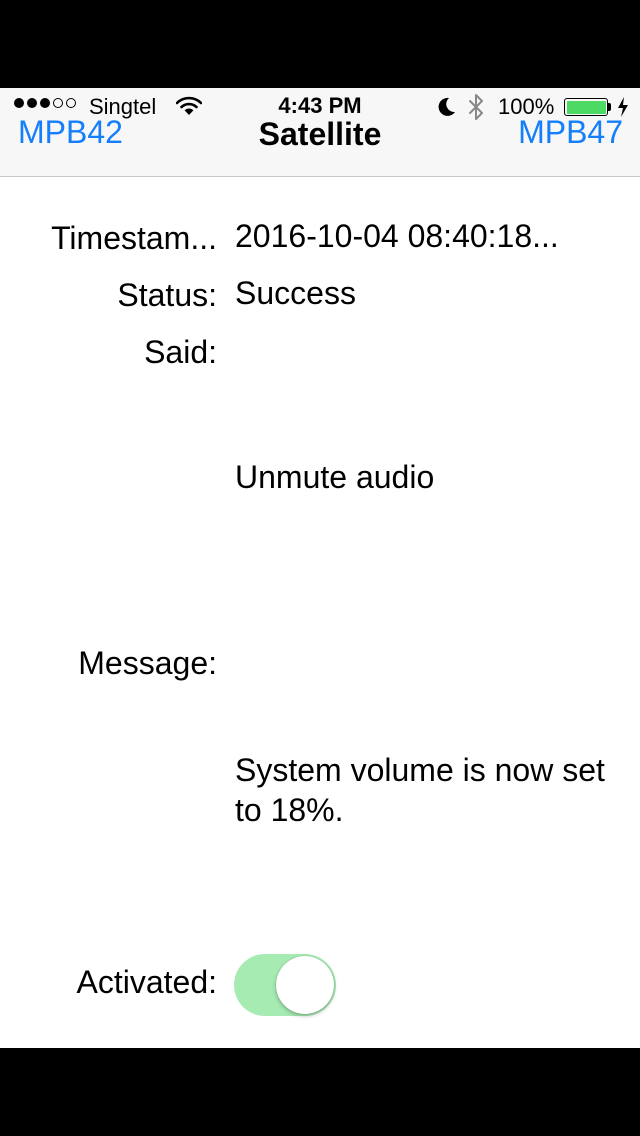 The image size is (640, 1136). Describe the element at coordinates (609, 107) in the screenshot. I see `battery-tip` at that location.